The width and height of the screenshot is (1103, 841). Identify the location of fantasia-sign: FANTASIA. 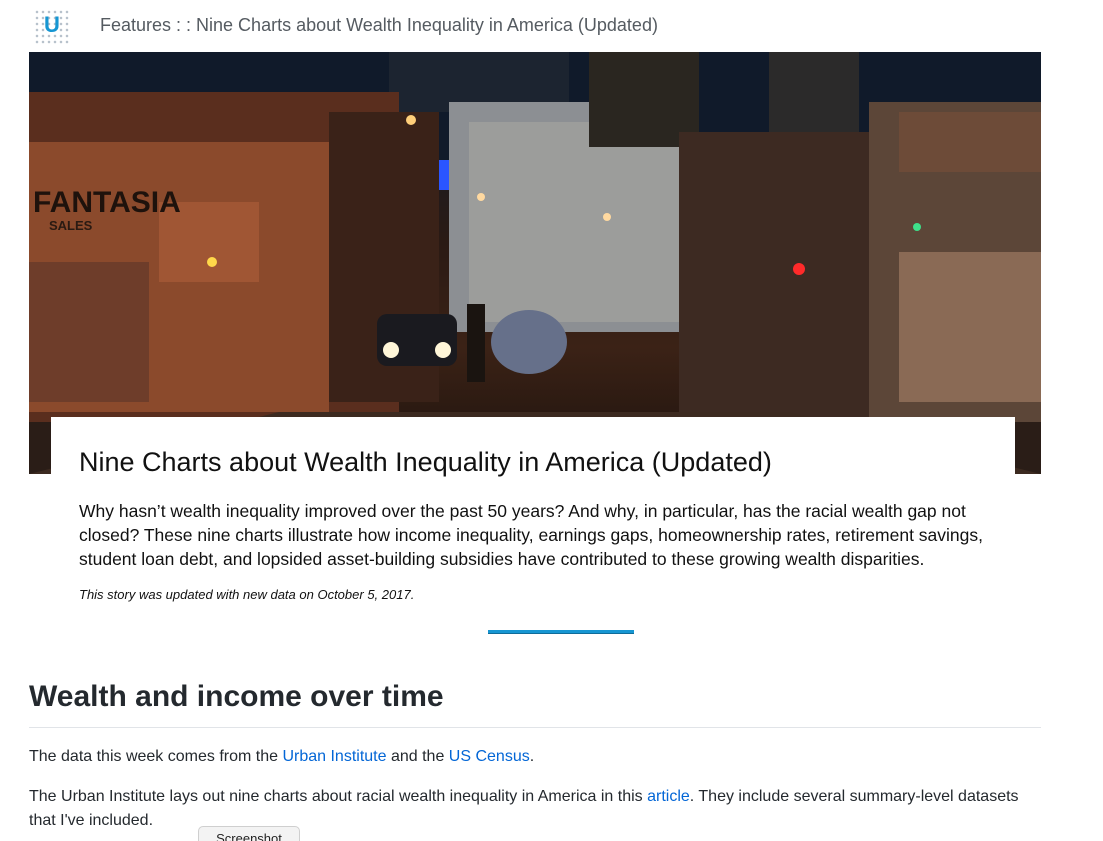
(107, 202).